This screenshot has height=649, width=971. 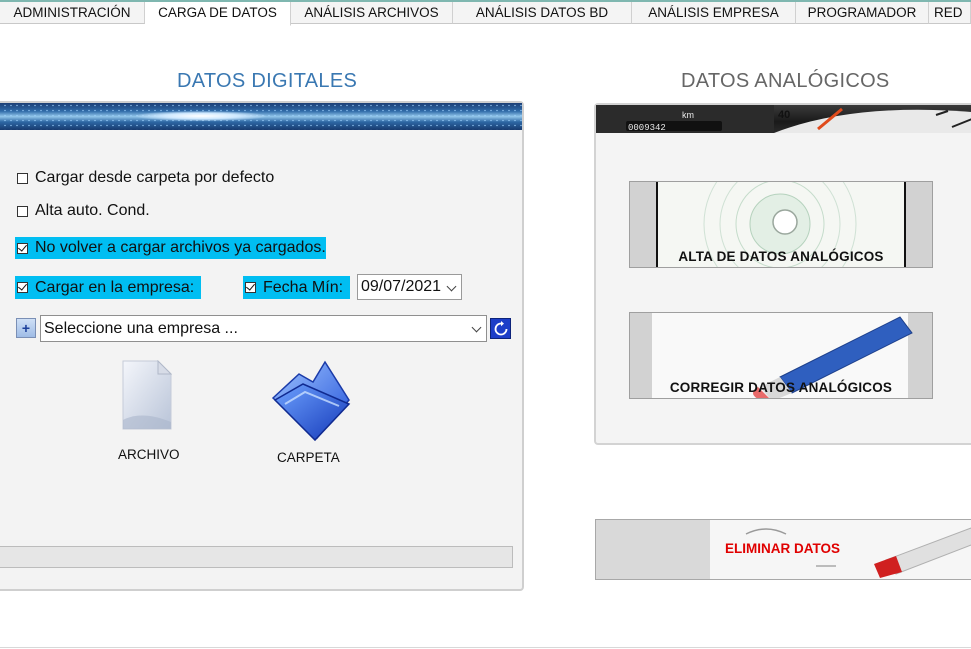 I want to click on tab-red: RED, so click(x=950, y=13).